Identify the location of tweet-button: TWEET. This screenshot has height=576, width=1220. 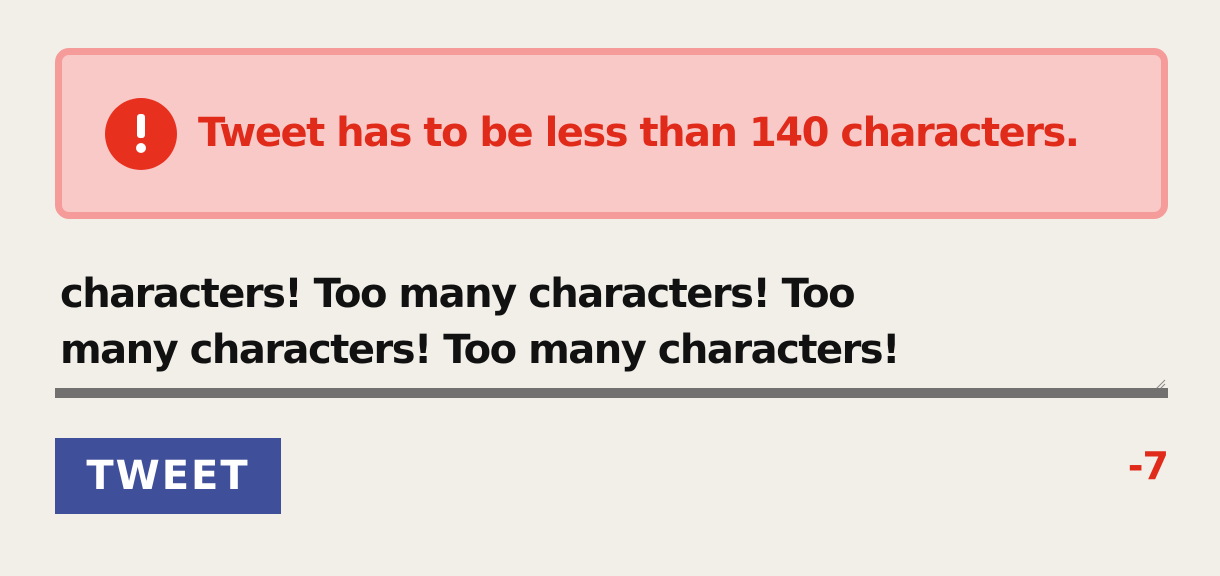
(168, 476).